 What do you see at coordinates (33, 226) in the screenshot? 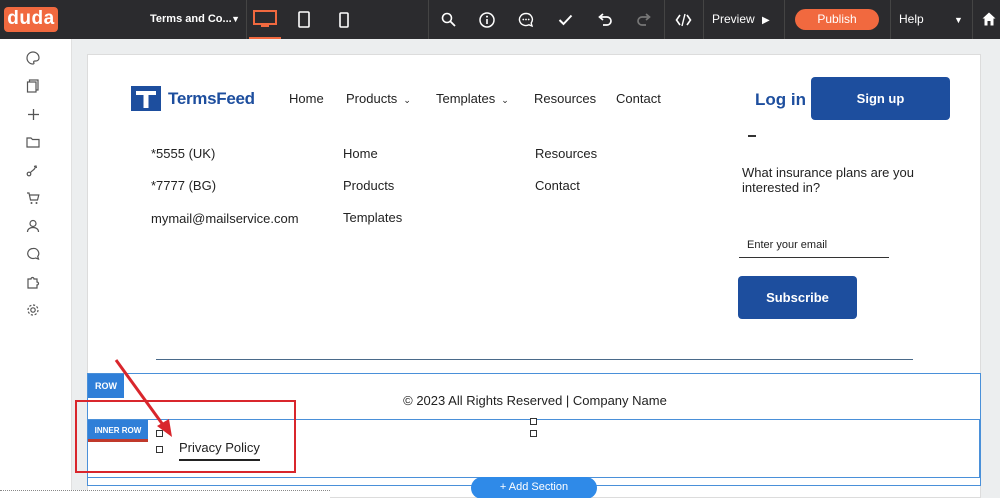
I see `user-icon` at bounding box center [33, 226].